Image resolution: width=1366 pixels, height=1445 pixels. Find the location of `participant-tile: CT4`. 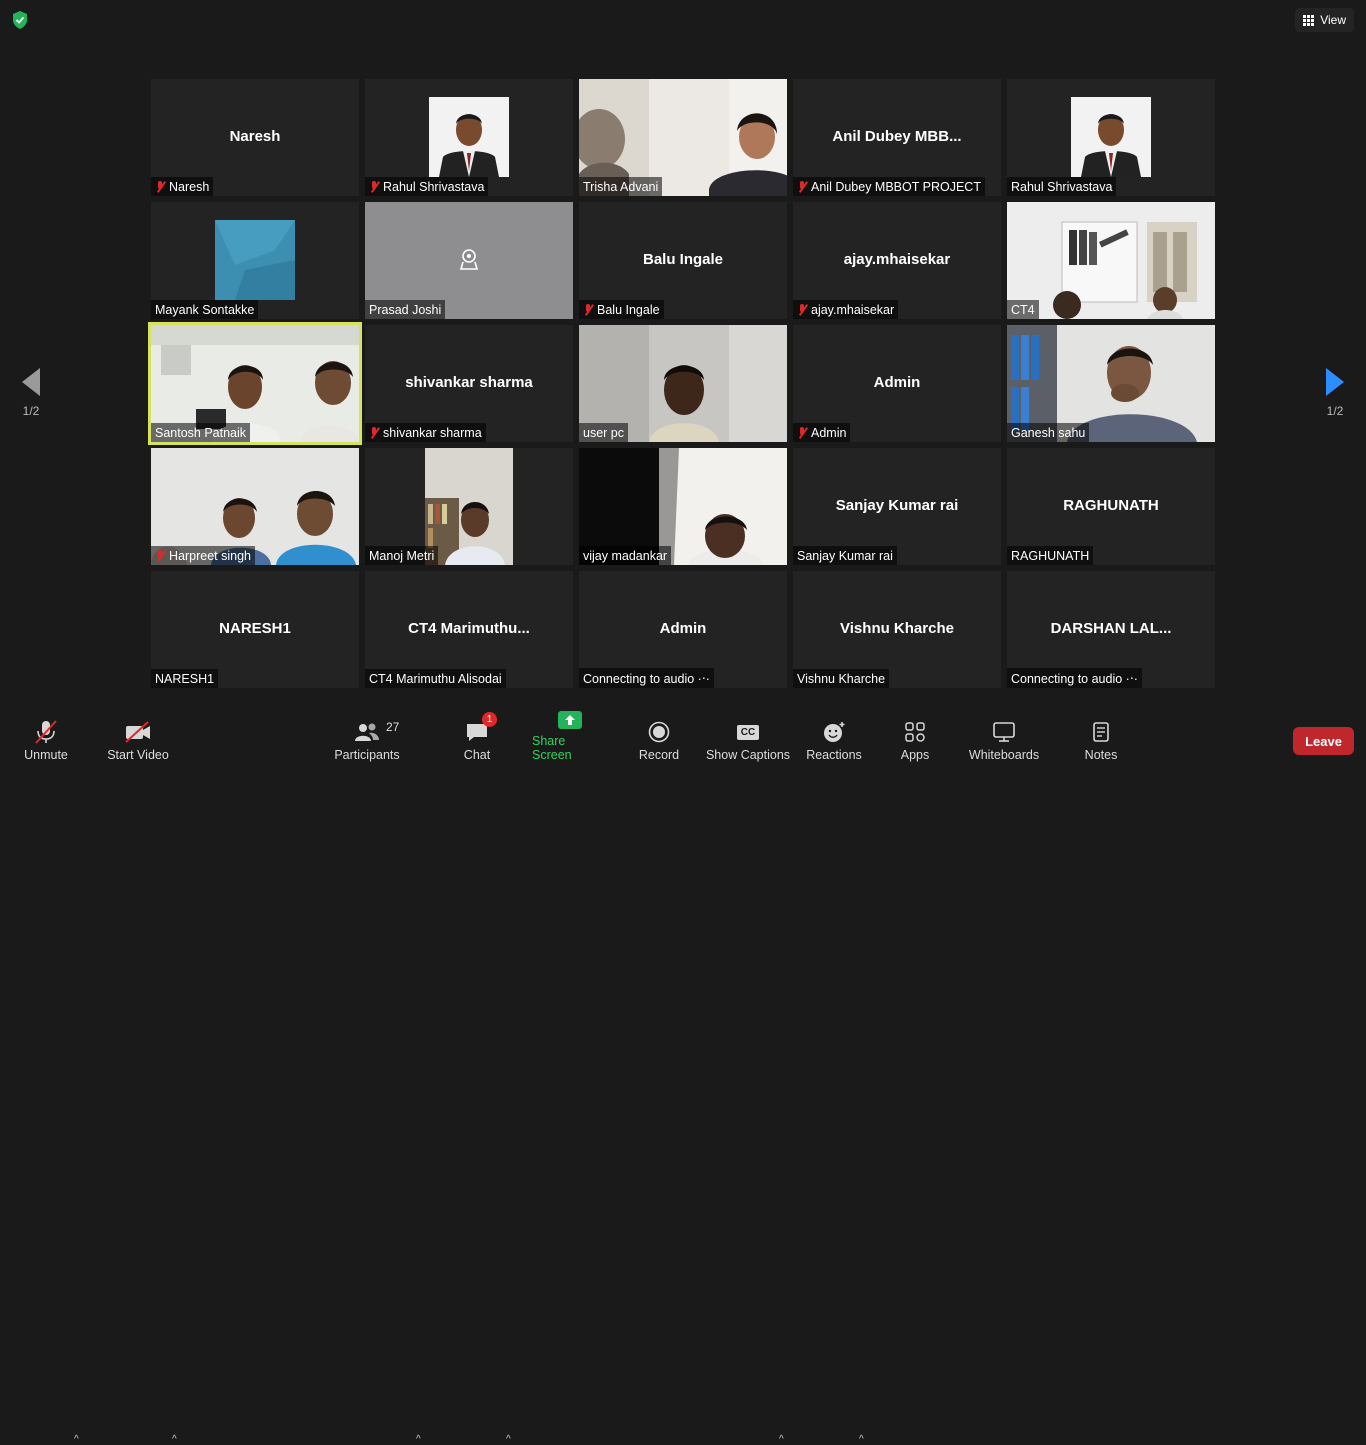

participant-tile: CT4 is located at coordinates (1111, 260).